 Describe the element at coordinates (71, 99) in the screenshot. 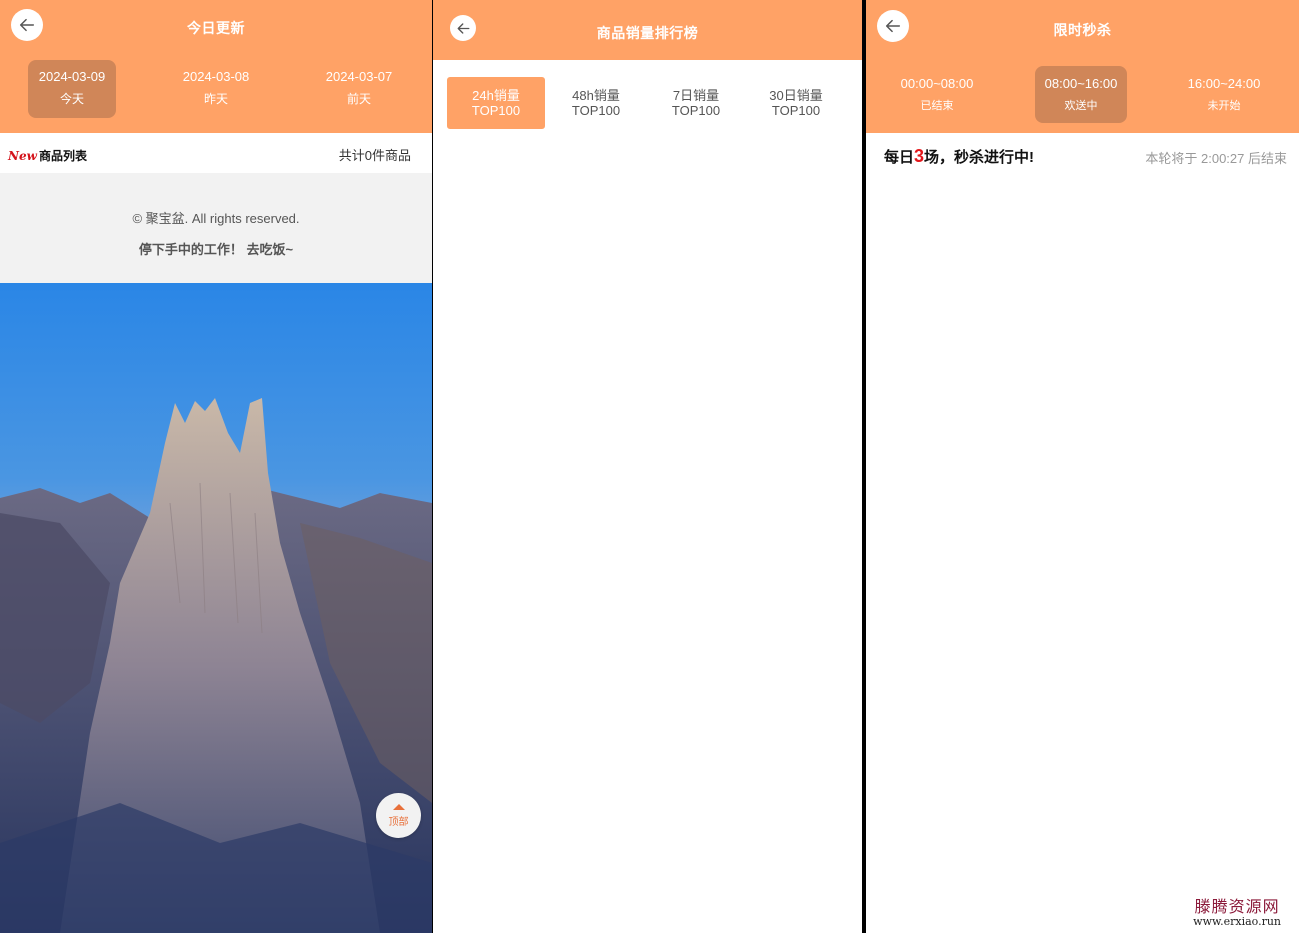

I see `date-tab-label: 今天` at that location.